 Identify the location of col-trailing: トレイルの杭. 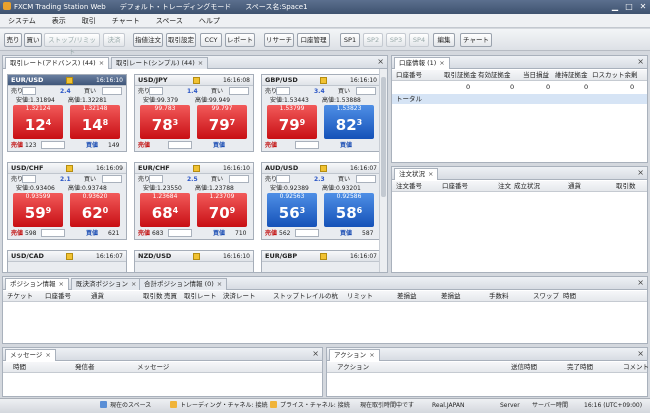
(318, 296).